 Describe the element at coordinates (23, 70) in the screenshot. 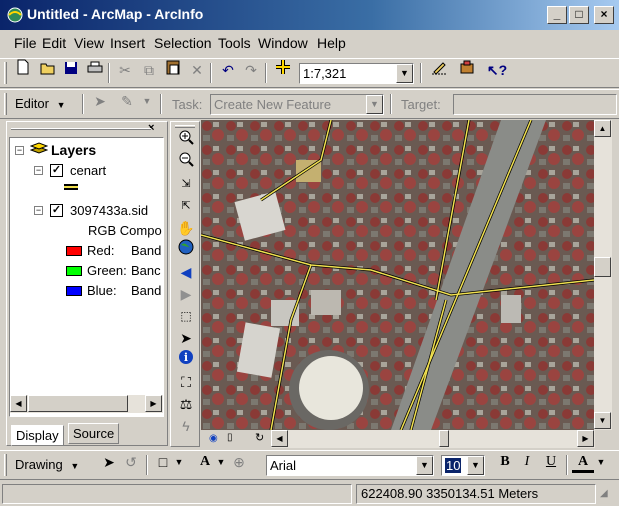

I see `new-document-icon` at that location.